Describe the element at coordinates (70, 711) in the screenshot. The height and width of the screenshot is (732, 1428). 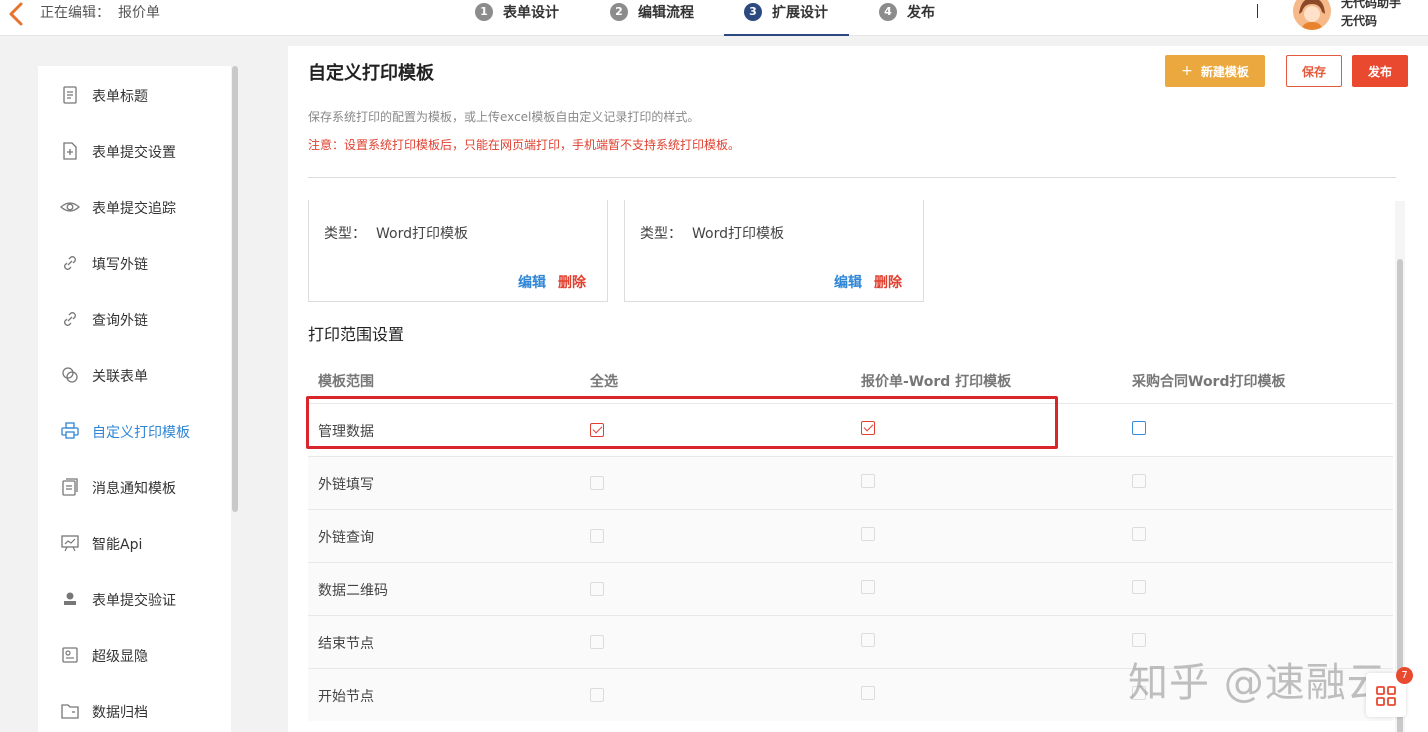
I see `folder-icon` at that location.